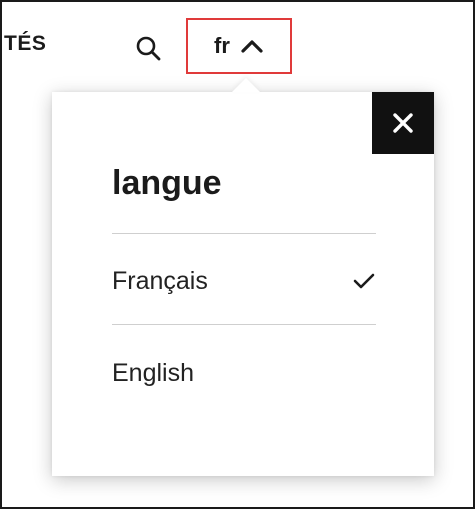 The width and height of the screenshot is (475, 509). I want to click on close-button, so click(403, 123).